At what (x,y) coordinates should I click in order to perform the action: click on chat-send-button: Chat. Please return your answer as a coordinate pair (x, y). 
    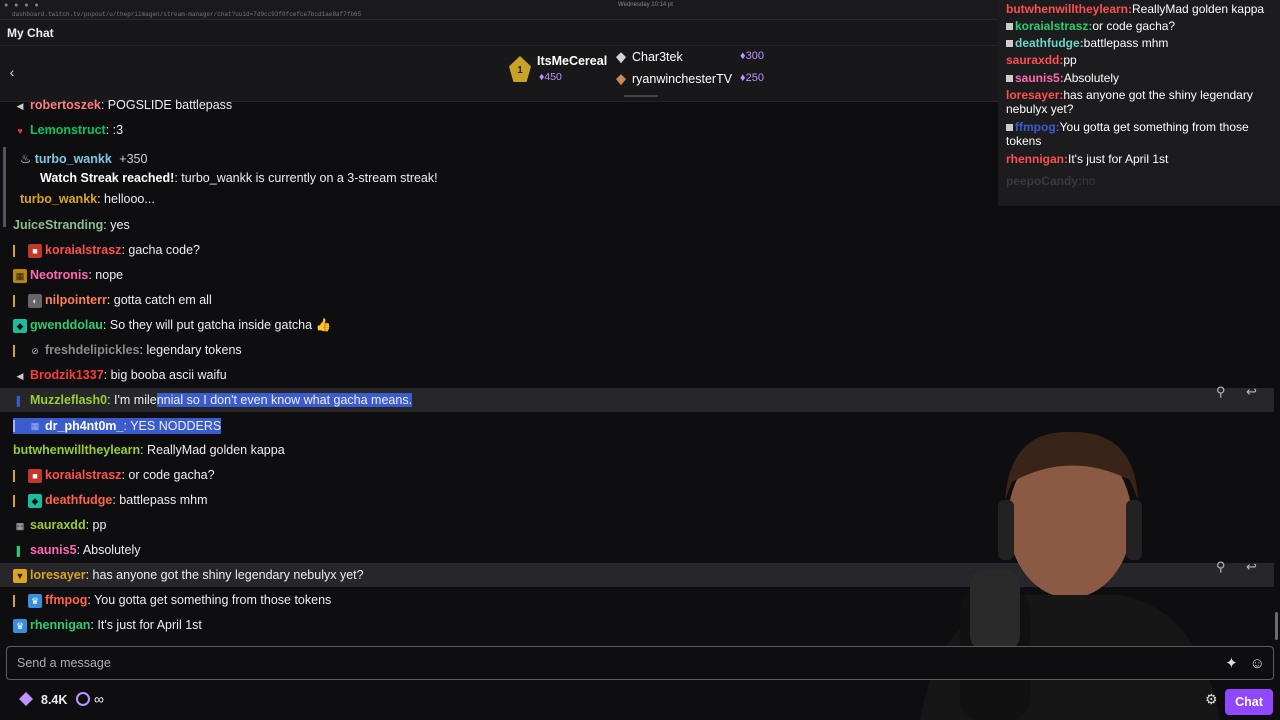
    Looking at the image, I should click on (1249, 702).